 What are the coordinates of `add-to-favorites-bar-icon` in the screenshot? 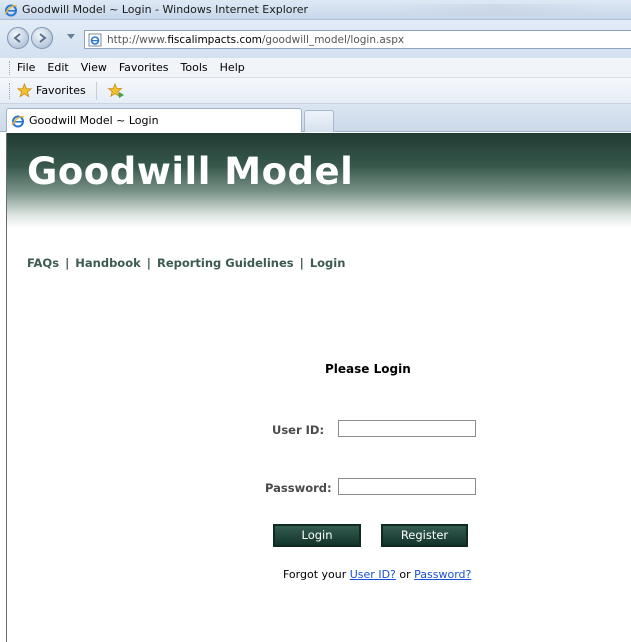 It's located at (116, 90).